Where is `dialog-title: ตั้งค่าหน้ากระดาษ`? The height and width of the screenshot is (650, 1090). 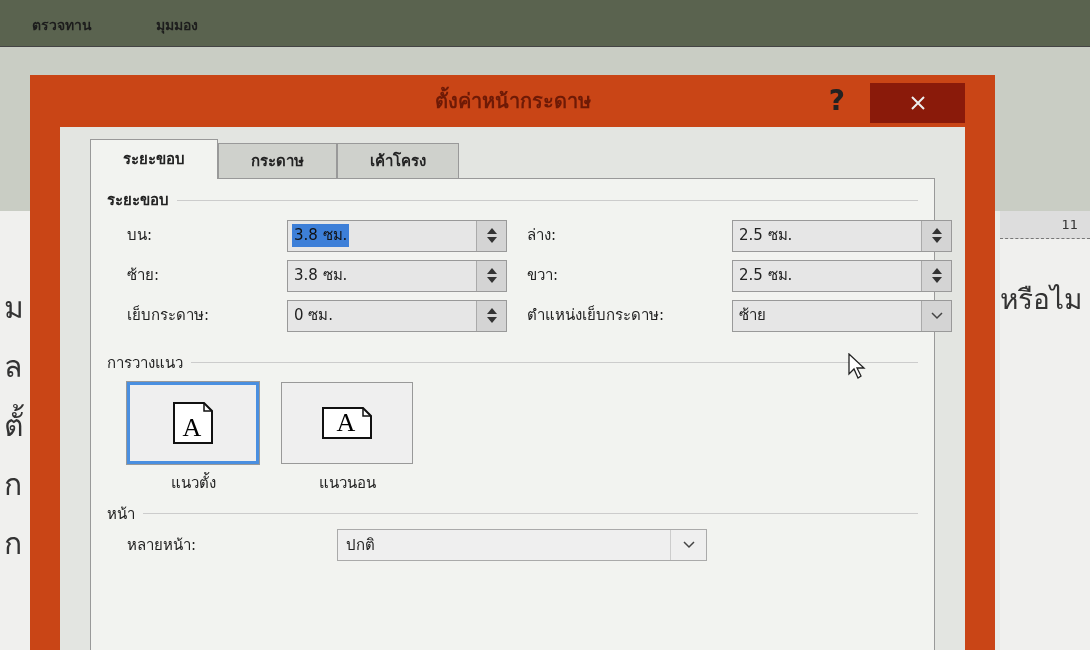 dialog-title: ตั้งค่าหน้ากระดาษ is located at coordinates (512, 101).